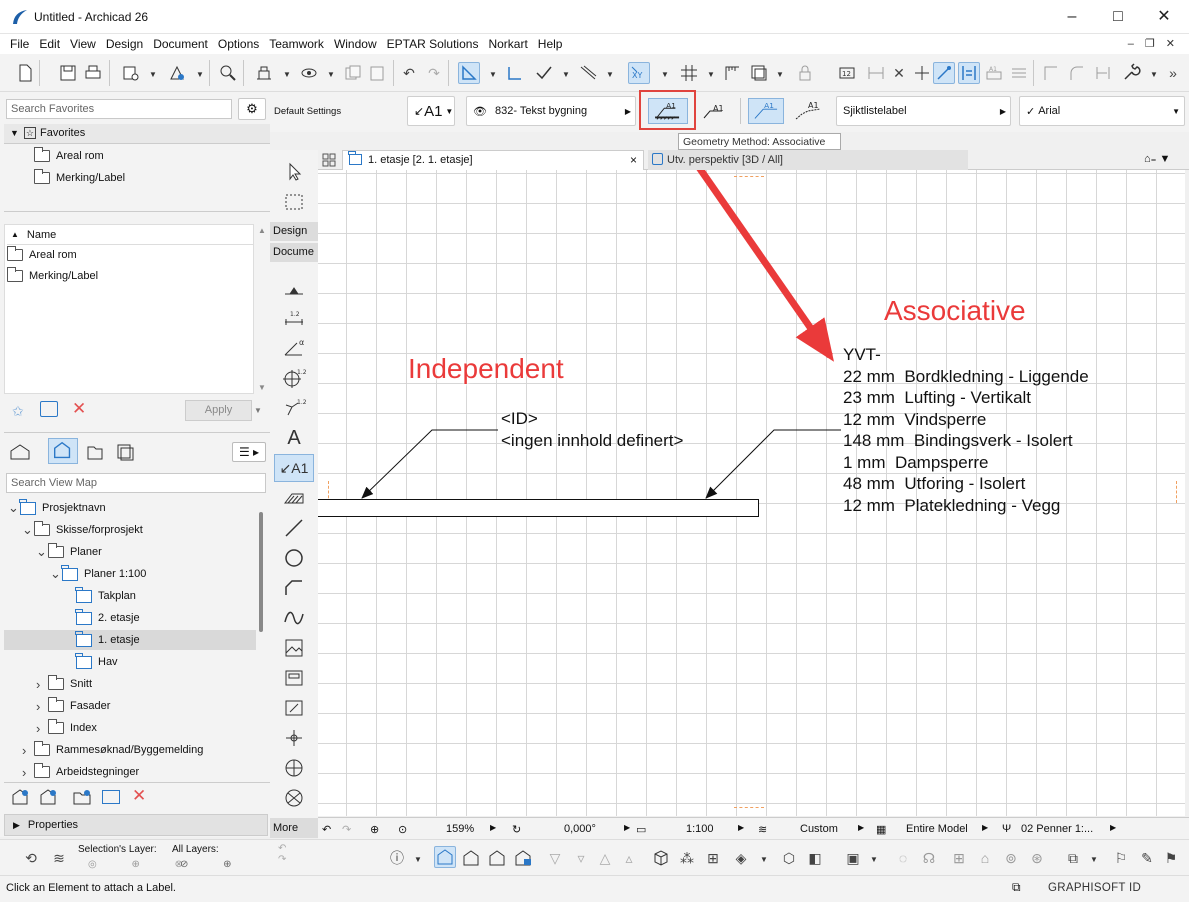 This screenshot has width=1189, height=902. What do you see at coordinates (523, 858) in the screenshot?
I see `worksheet-view-icon` at bounding box center [523, 858].